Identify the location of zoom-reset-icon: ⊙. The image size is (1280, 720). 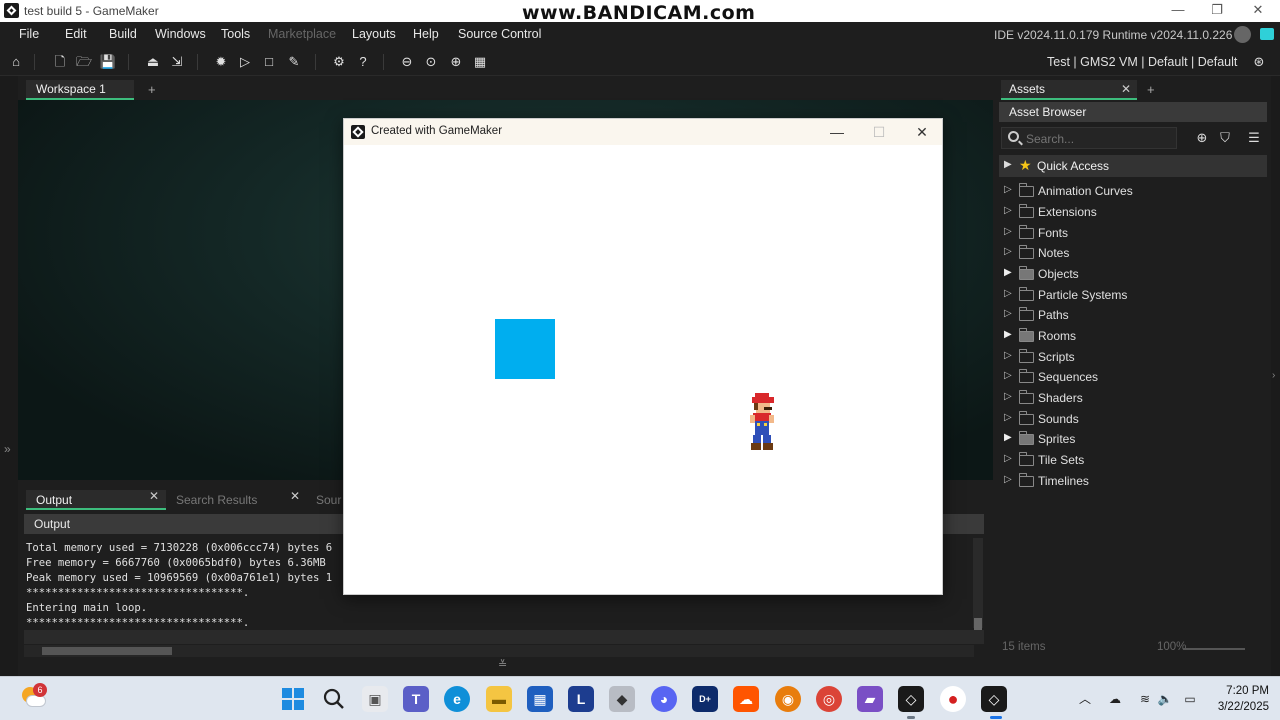
(431, 62).